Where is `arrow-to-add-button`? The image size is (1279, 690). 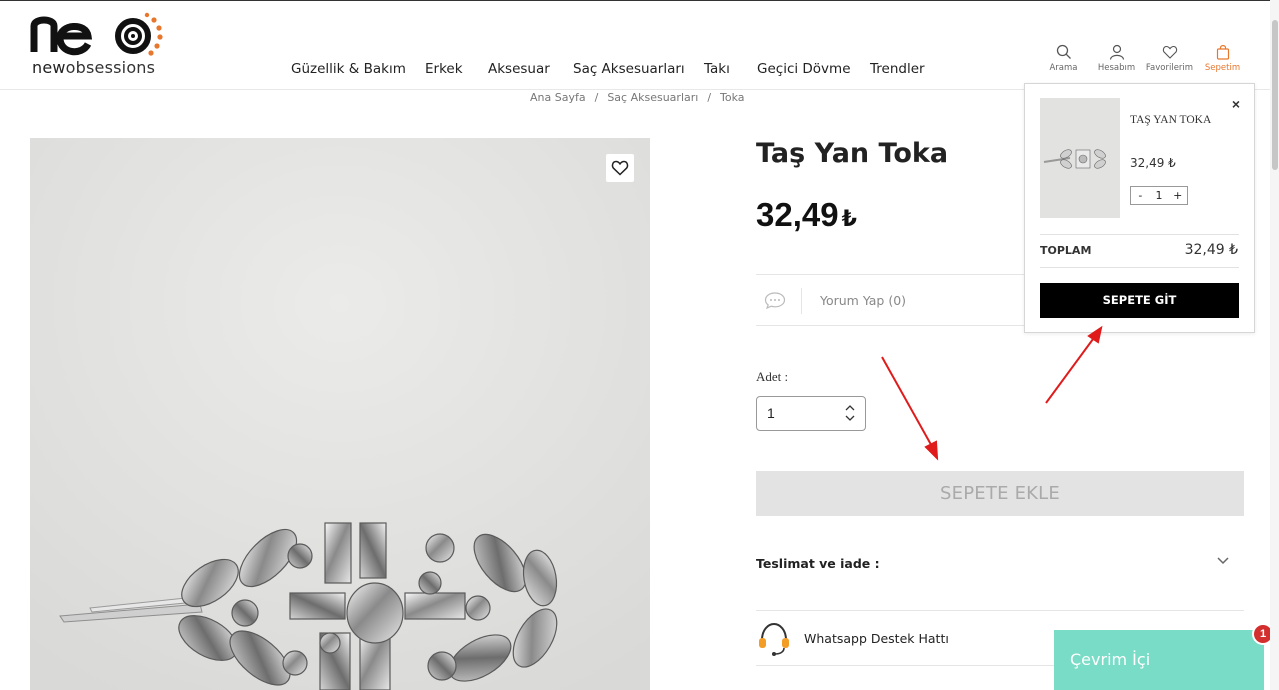
arrow-to-add-button is located at coordinates (908, 403).